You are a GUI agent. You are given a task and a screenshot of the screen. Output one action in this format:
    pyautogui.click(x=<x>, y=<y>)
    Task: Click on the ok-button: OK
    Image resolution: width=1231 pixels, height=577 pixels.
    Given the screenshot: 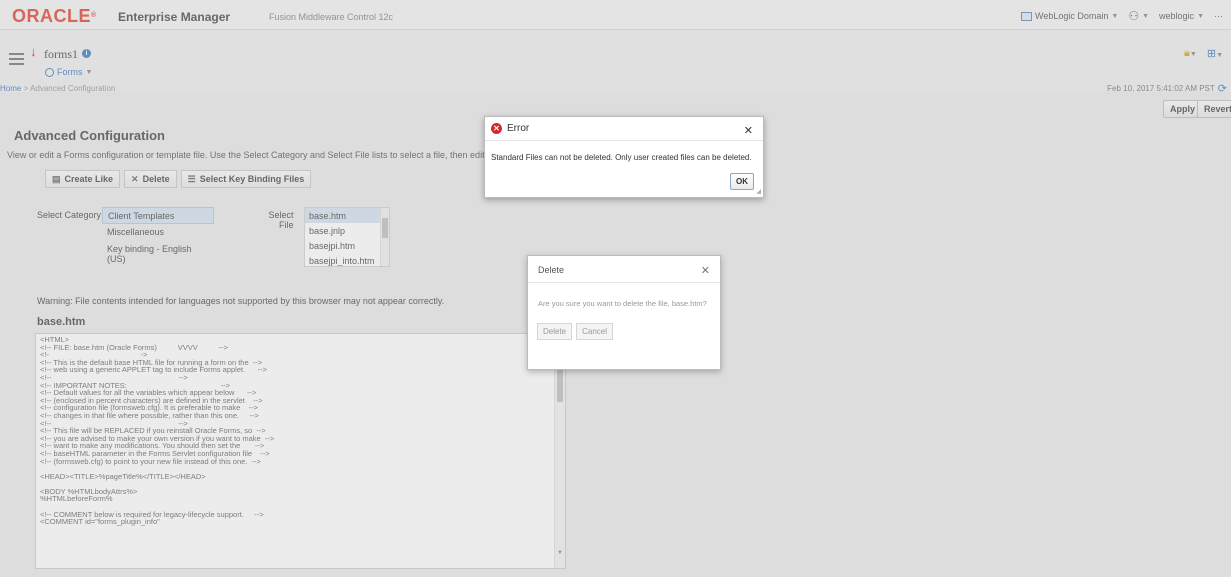 What is the action you would take?
    pyautogui.click(x=742, y=181)
    